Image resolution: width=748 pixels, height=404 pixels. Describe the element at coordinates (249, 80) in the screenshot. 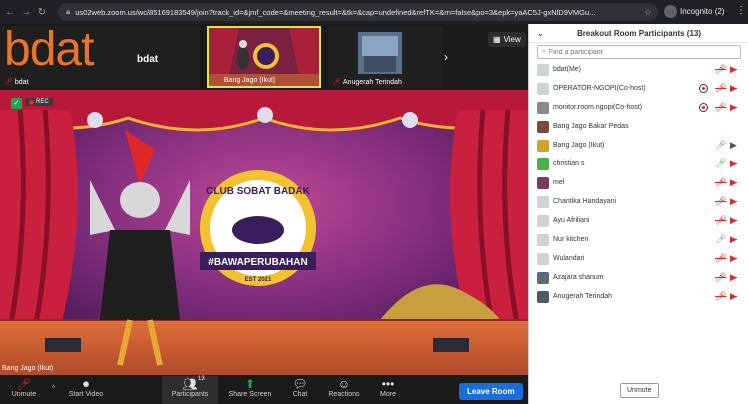

I see `tile-name: Bang Jago (Ikut)` at that location.